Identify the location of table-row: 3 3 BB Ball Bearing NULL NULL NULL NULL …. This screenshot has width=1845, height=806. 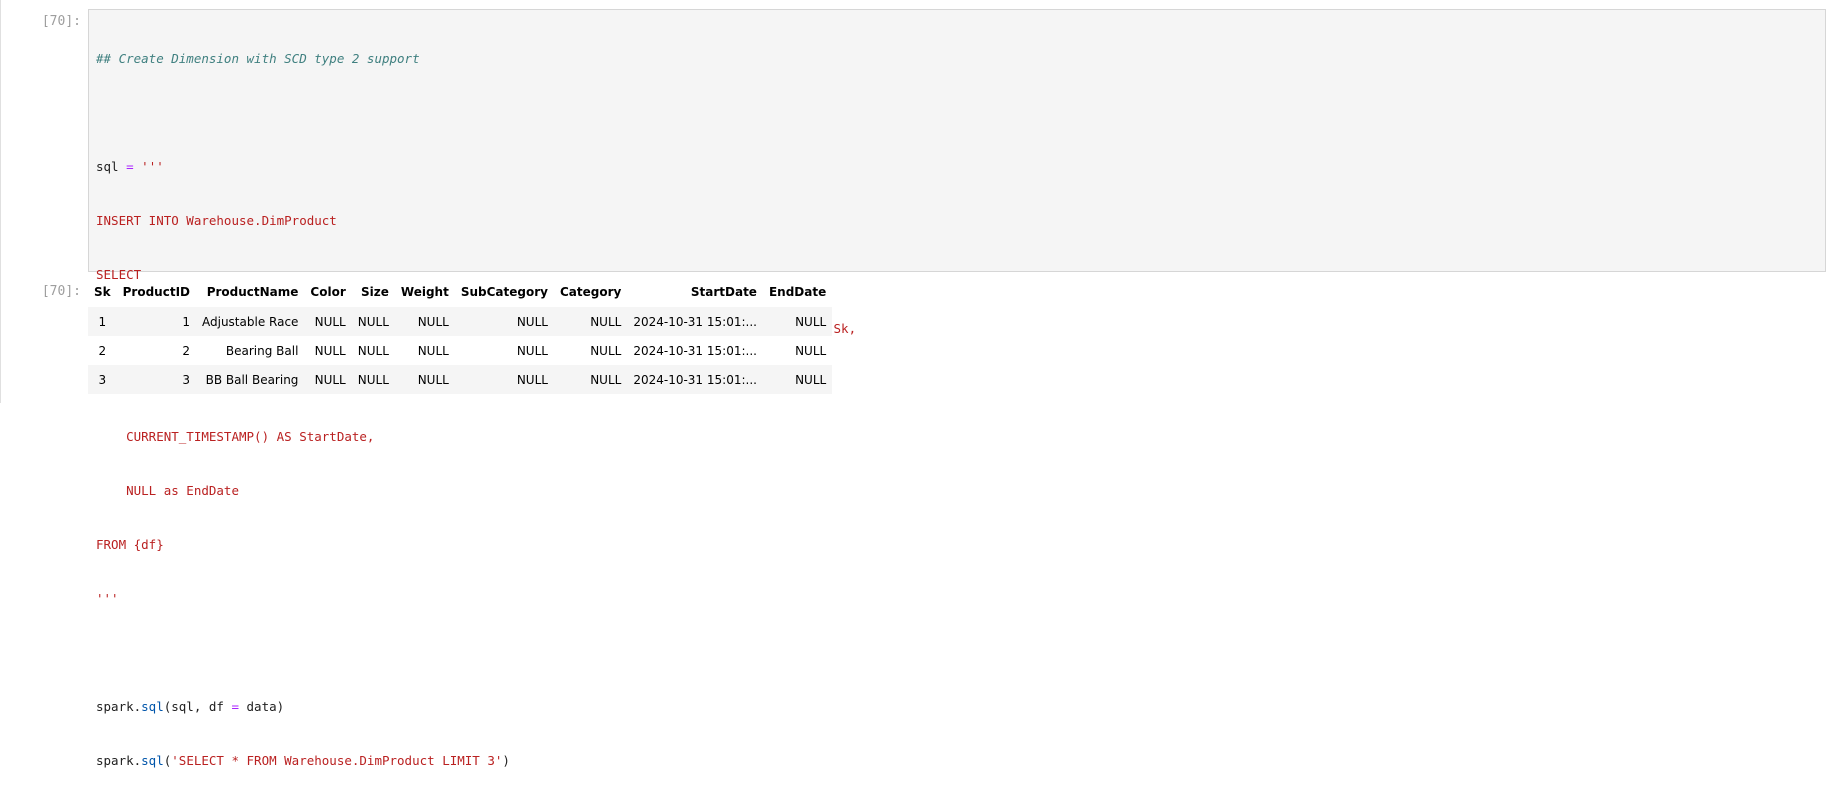
(460, 379).